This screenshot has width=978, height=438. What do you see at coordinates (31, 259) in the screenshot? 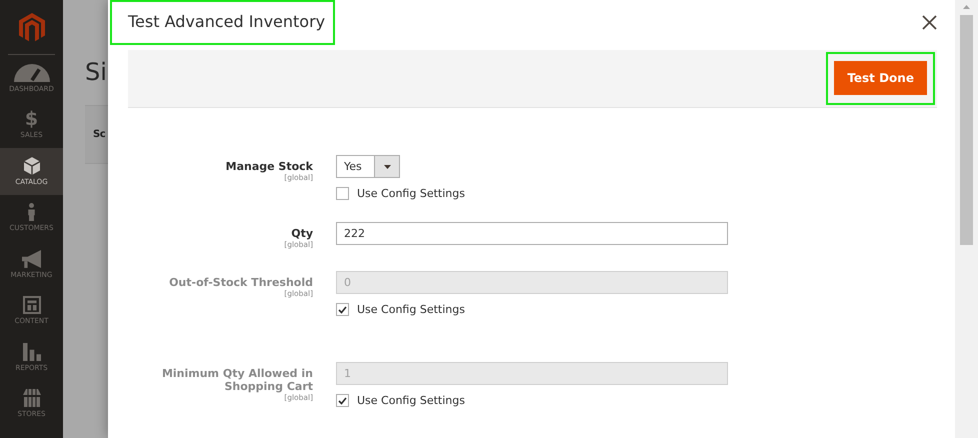
I see `megaphone-icon` at bounding box center [31, 259].